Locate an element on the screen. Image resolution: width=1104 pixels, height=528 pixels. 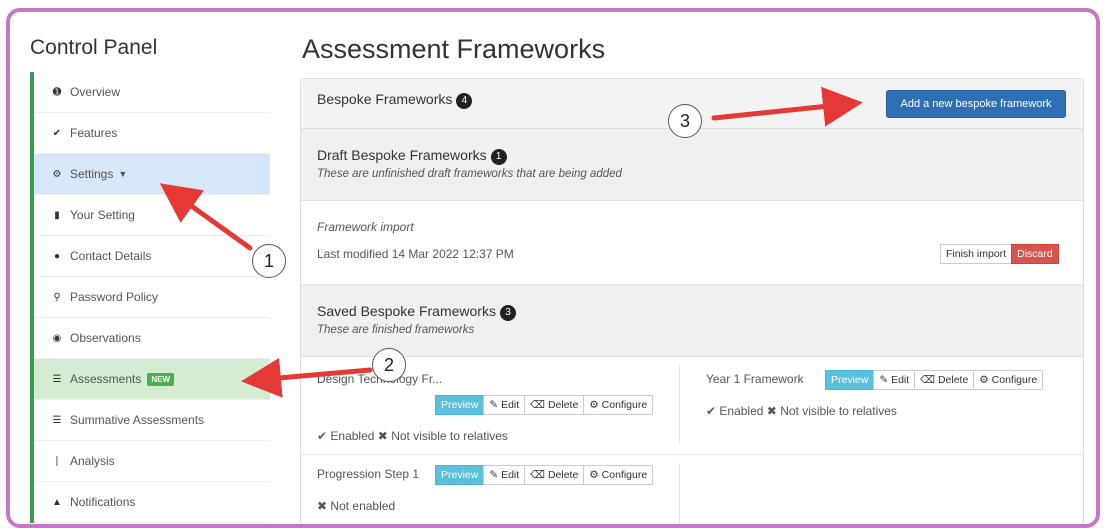
sidebar-item-label: Summative Assessments is located at coordinates (137, 420).